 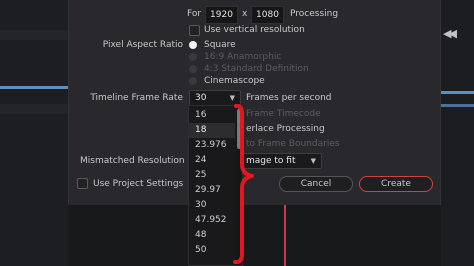 What do you see at coordinates (254, 30) in the screenshot?
I see `vertical-resolution-label: Use vertical resolution` at bounding box center [254, 30].